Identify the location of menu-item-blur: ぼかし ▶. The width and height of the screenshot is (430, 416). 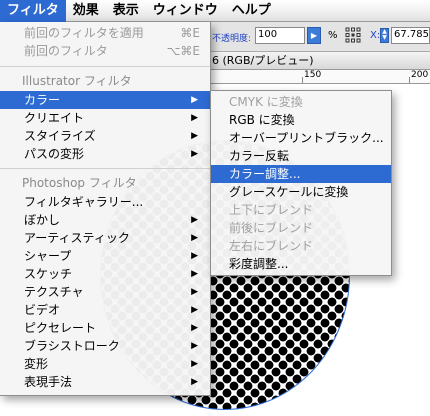
(105, 220).